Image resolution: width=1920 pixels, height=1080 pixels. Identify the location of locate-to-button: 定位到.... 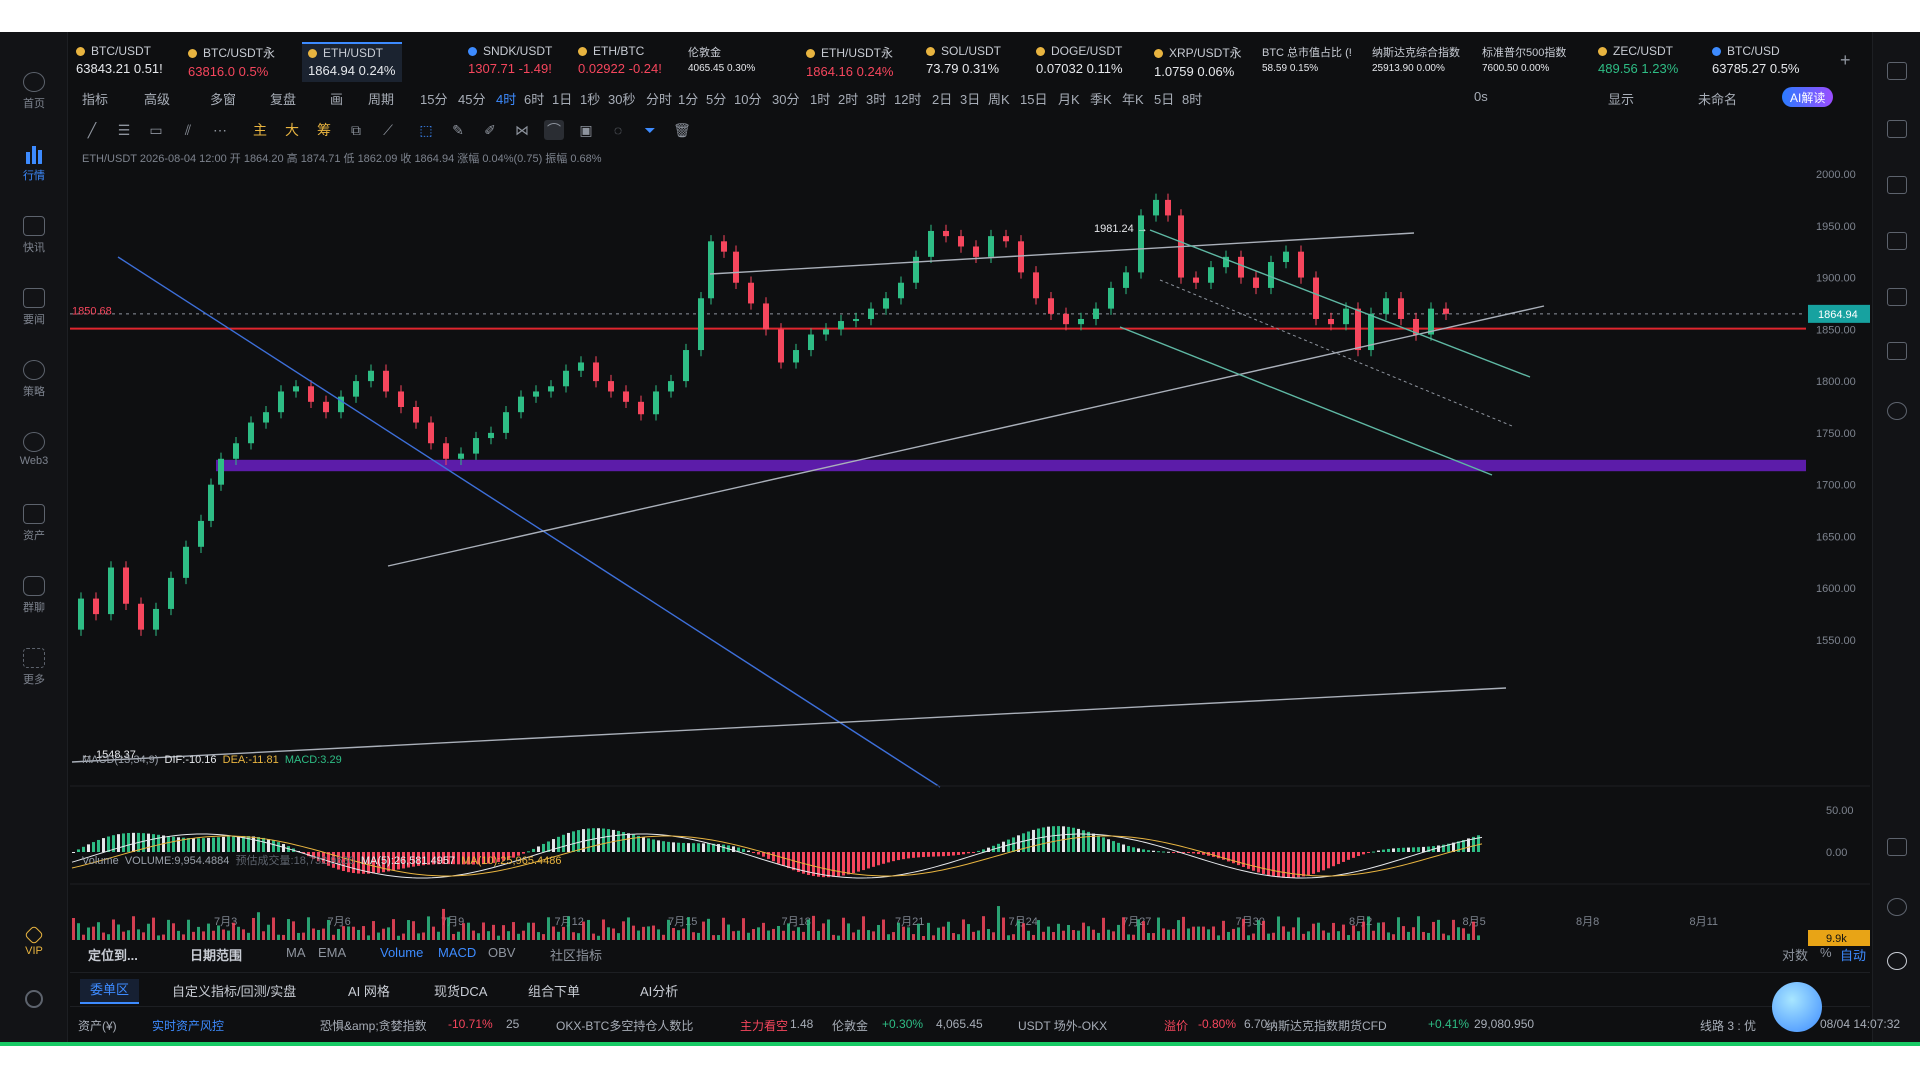
(113, 954).